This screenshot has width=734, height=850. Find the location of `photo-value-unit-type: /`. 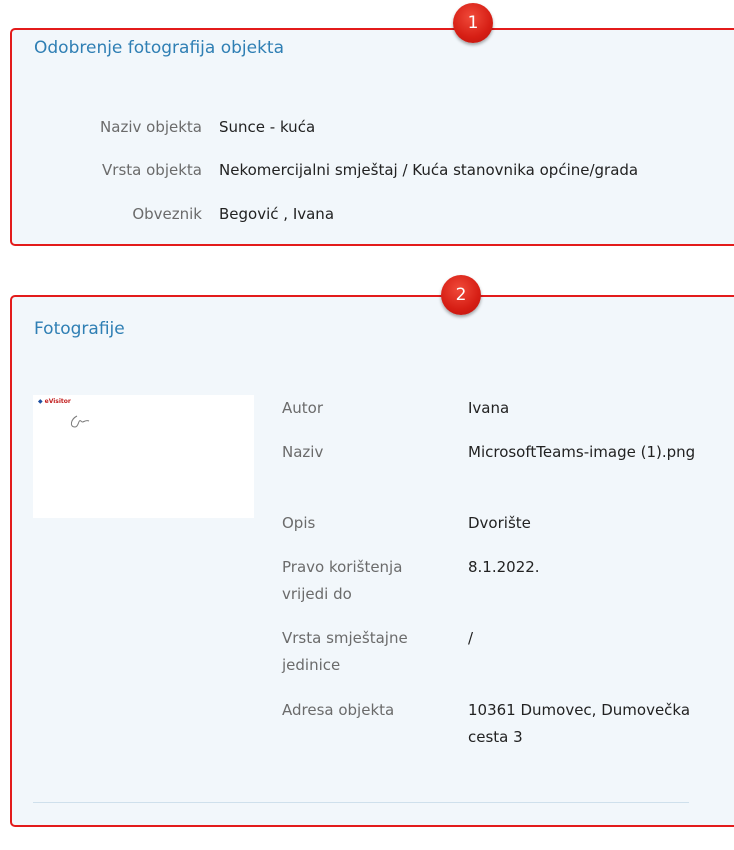

photo-value-unit-type: / is located at coordinates (471, 638).